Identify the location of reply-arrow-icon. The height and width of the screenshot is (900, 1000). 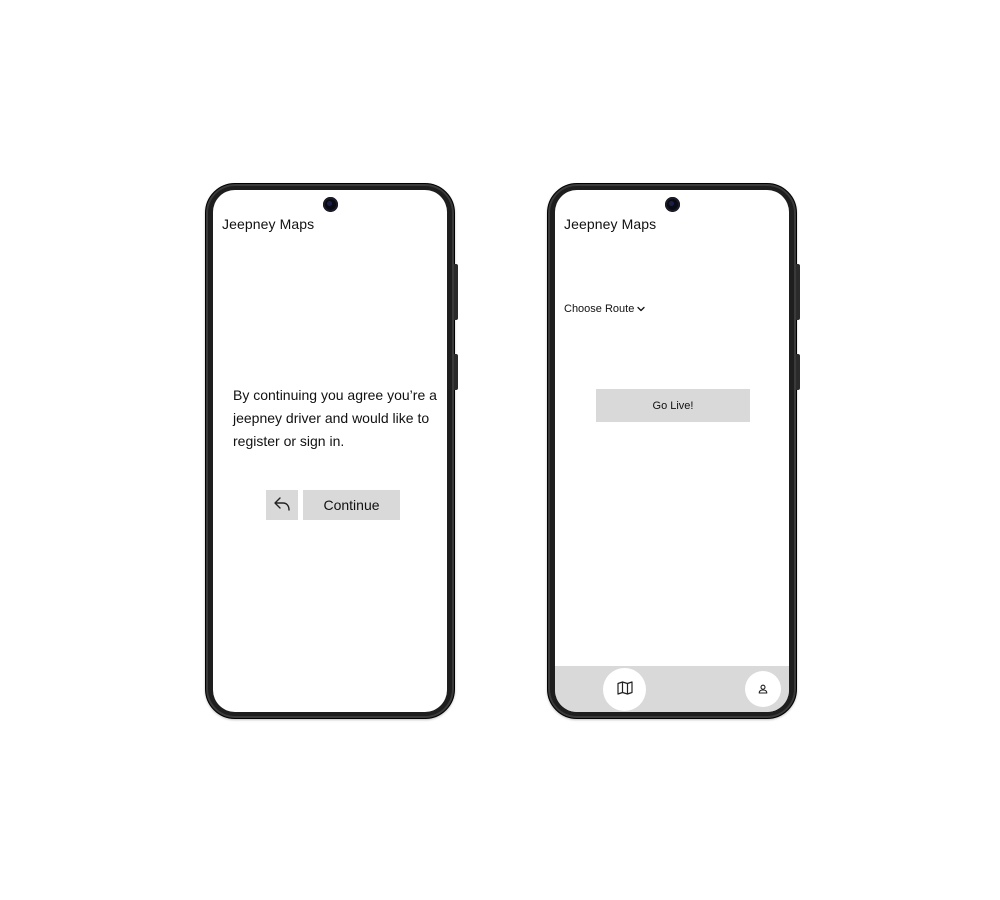
(282, 505).